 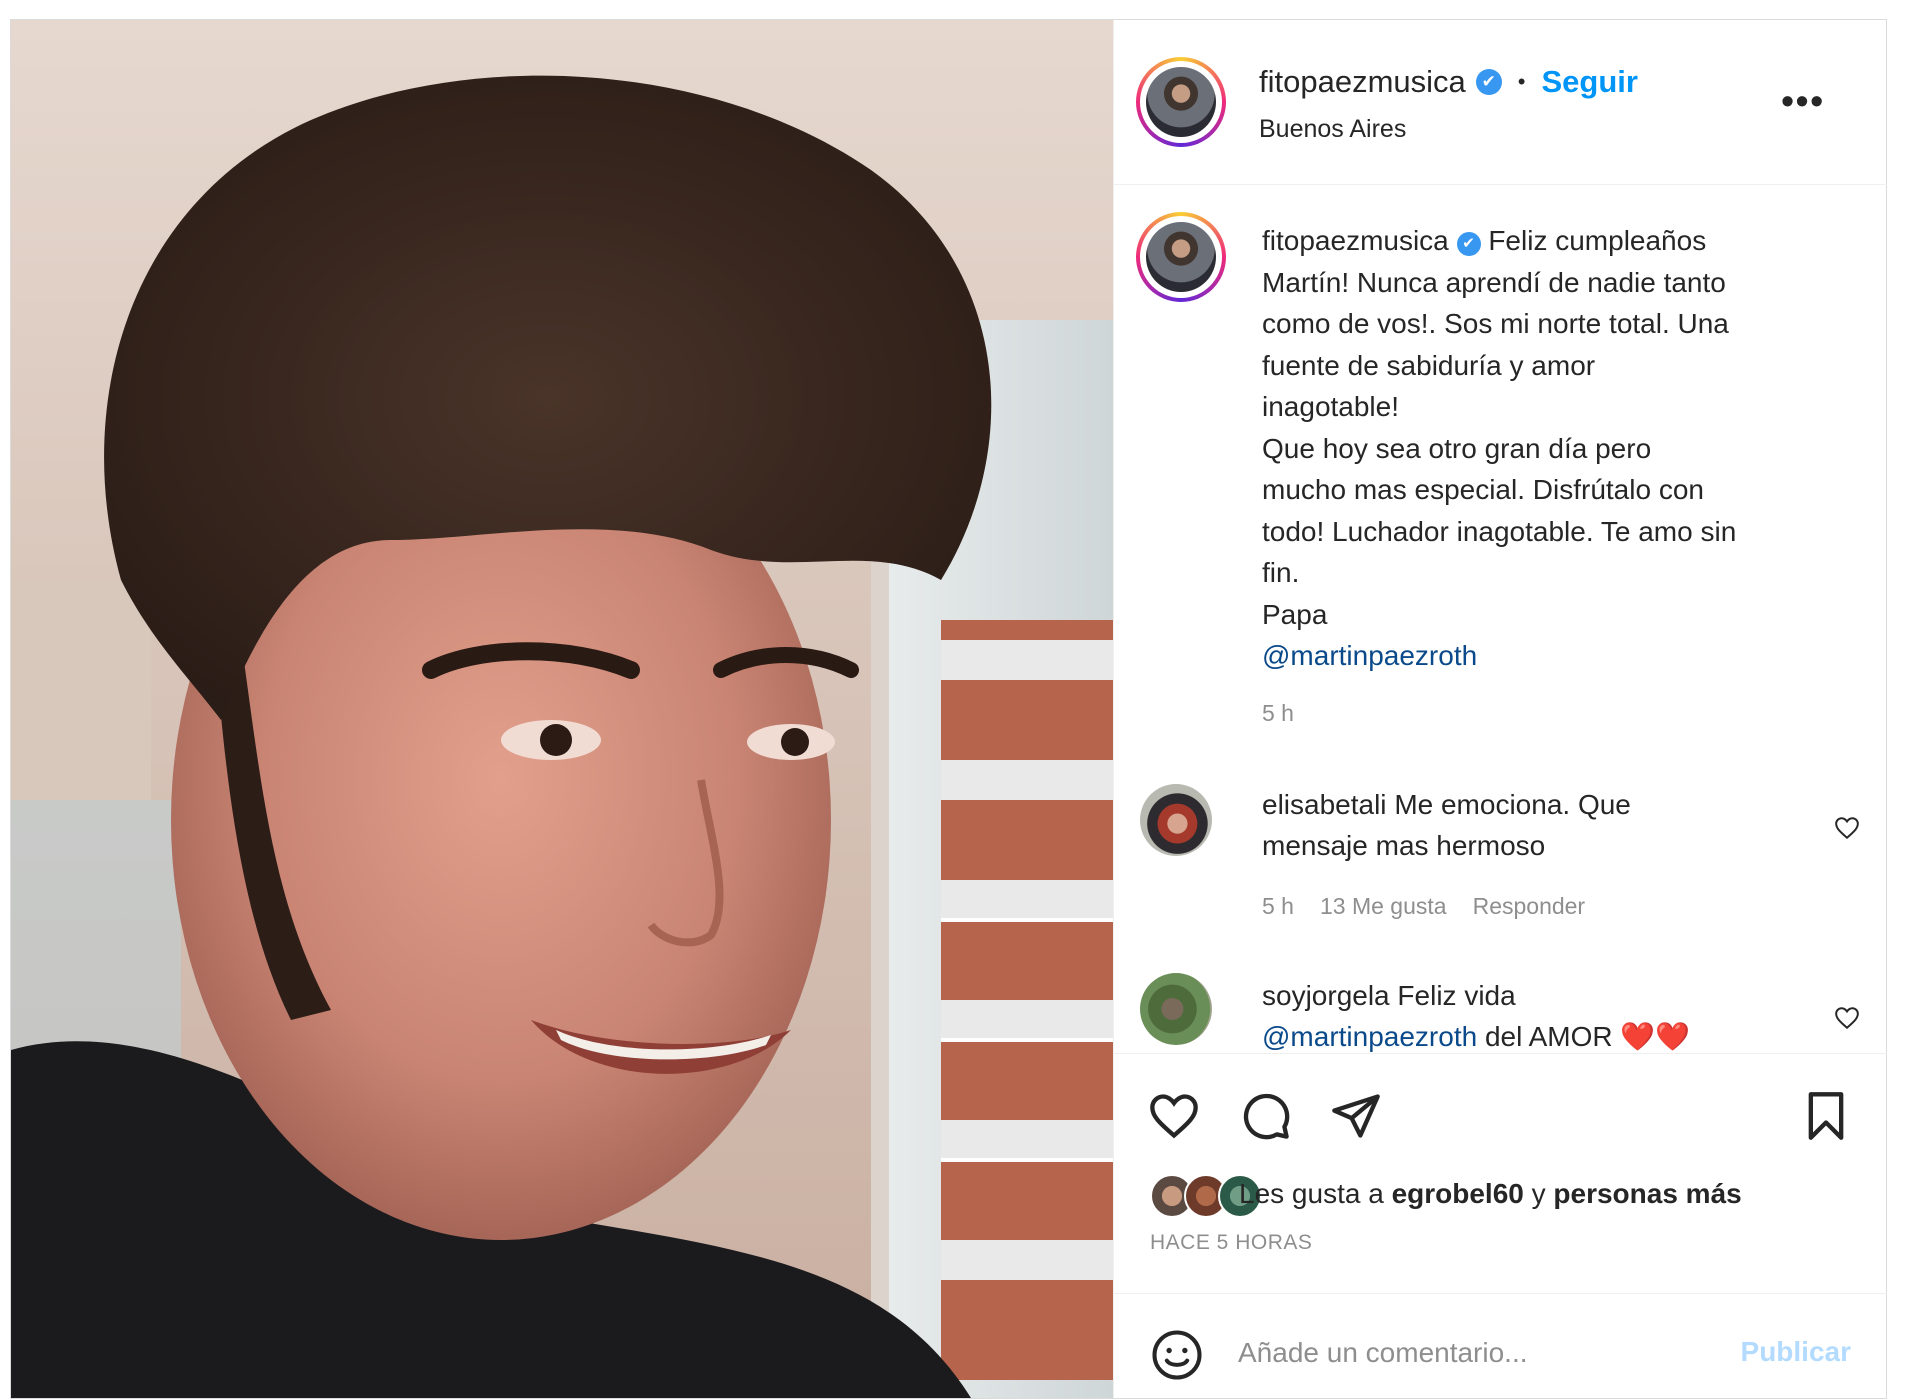 What do you see at coordinates (1383, 906) in the screenshot?
I see `comment-likes: 13 Me gusta` at bounding box center [1383, 906].